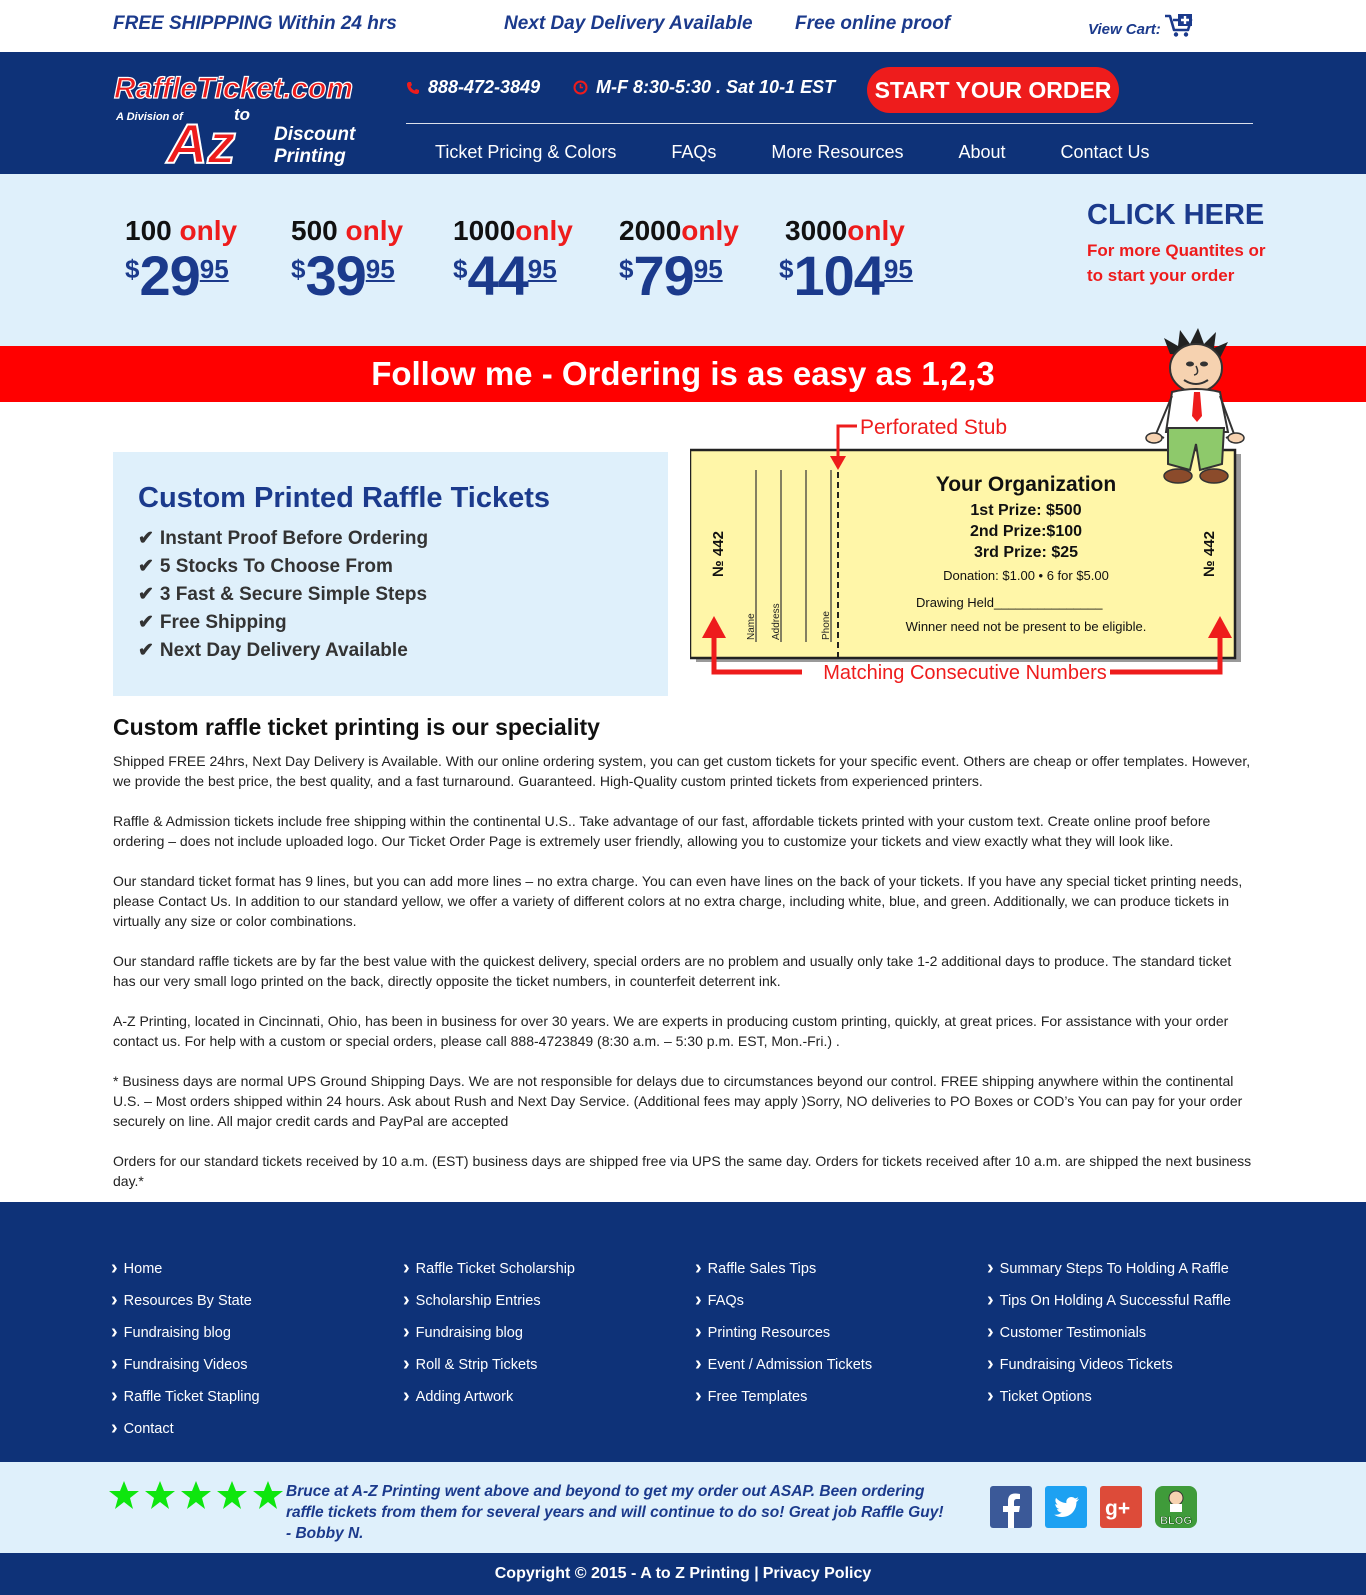 Image resolution: width=1366 pixels, height=1595 pixels. Describe the element at coordinates (1195, 406) in the screenshot. I see `raffle-guy-mascot` at that location.